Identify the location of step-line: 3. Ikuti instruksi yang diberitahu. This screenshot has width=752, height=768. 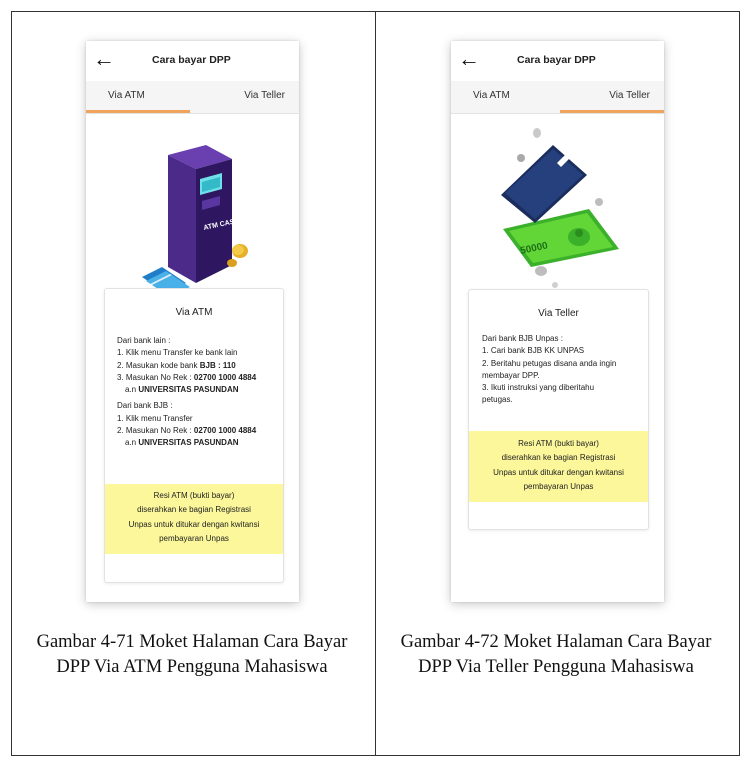
(538, 388).